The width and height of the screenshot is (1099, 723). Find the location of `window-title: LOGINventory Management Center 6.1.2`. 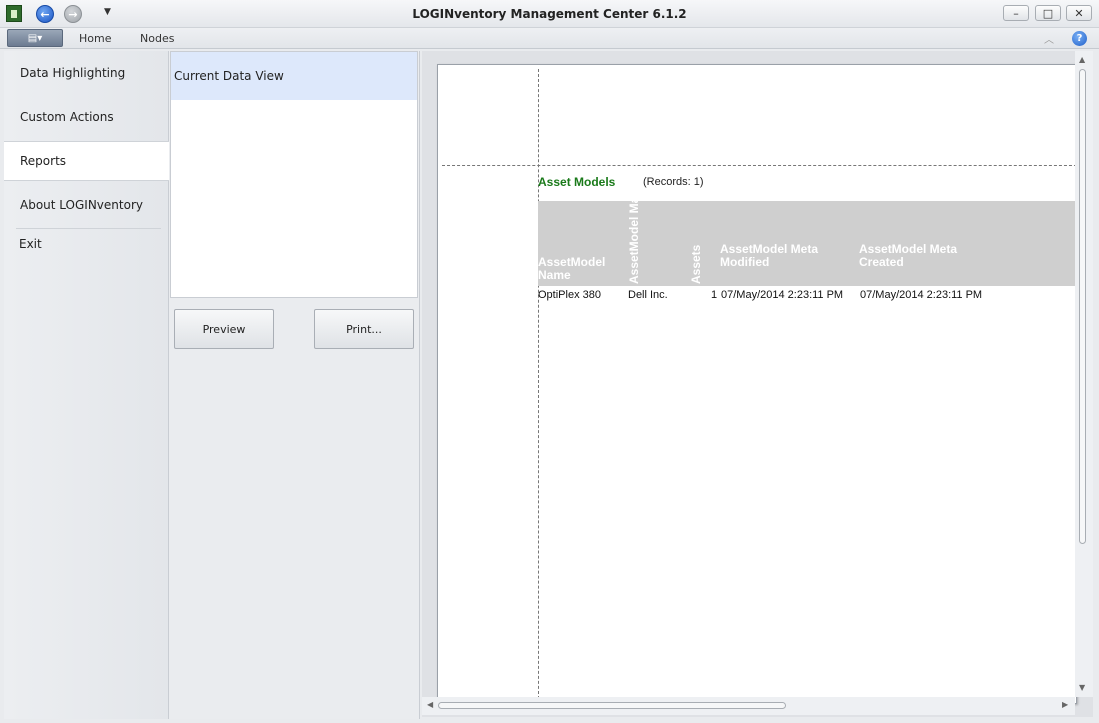

window-title: LOGINventory Management Center 6.1.2 is located at coordinates (549, 14).